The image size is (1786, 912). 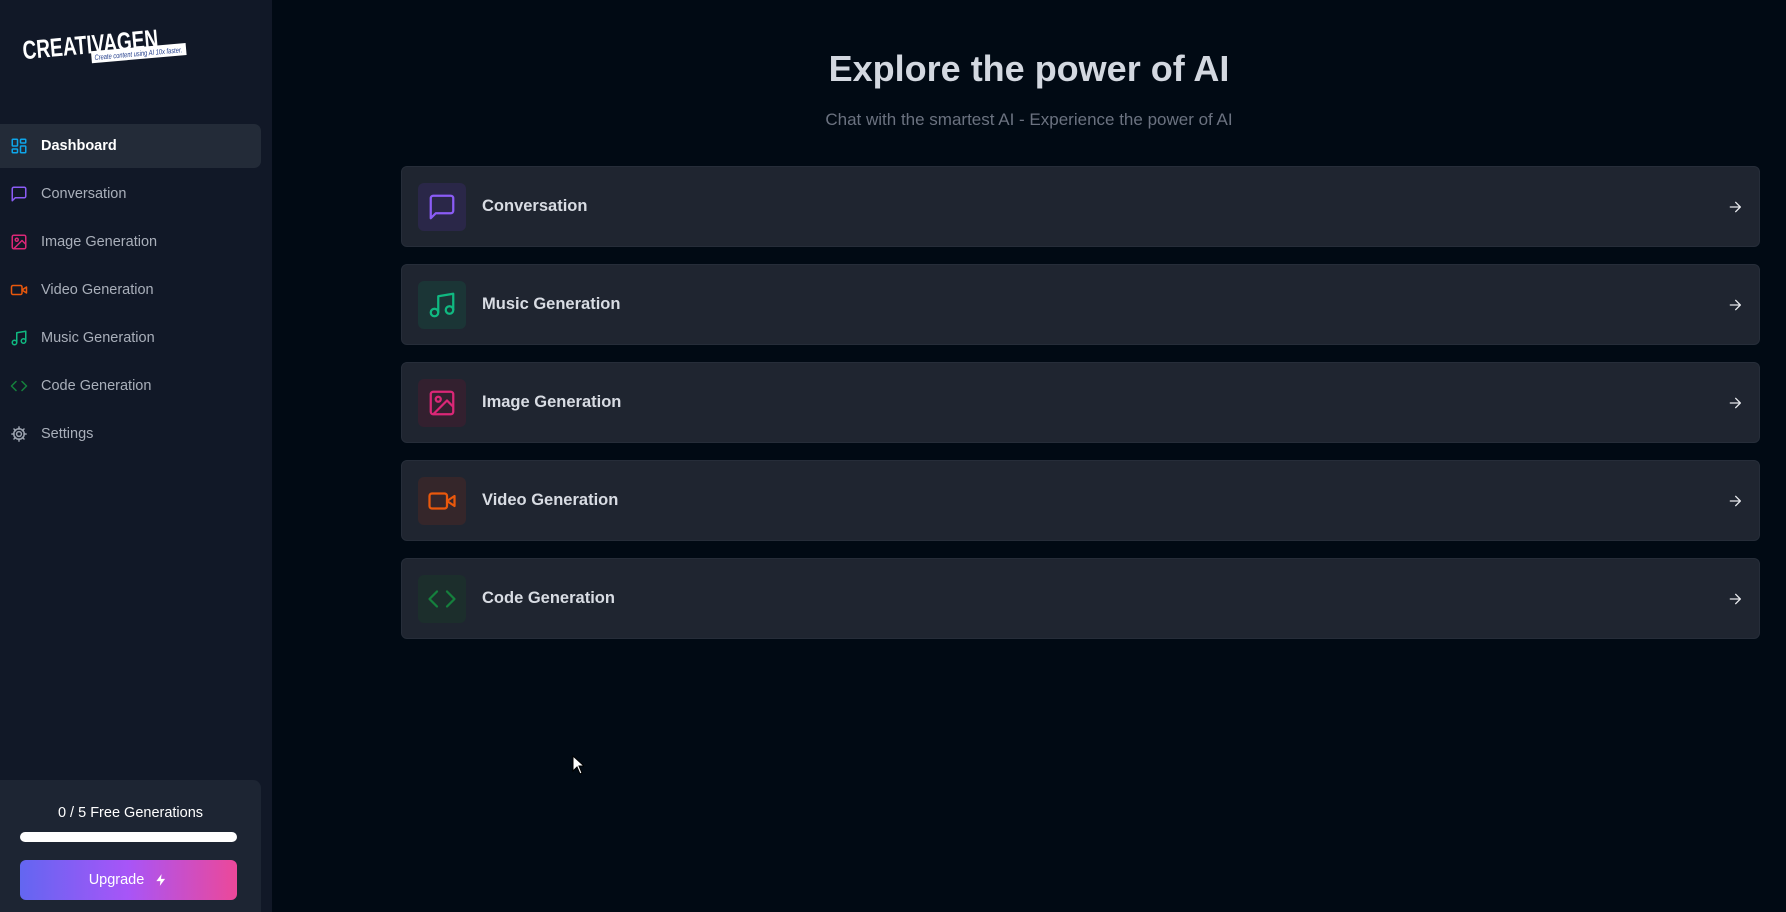 What do you see at coordinates (1080, 402) in the screenshot?
I see `tool-card-image-generation: Image Generation` at bounding box center [1080, 402].